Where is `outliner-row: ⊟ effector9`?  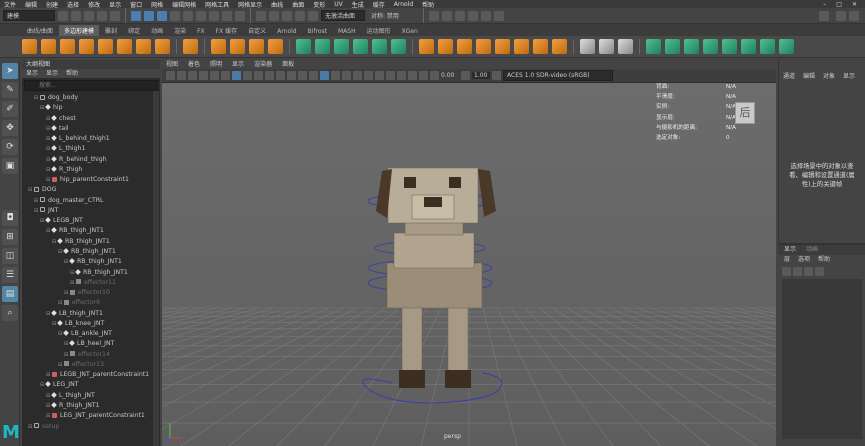 outliner-row: ⊟ effector9 is located at coordinates (91, 303).